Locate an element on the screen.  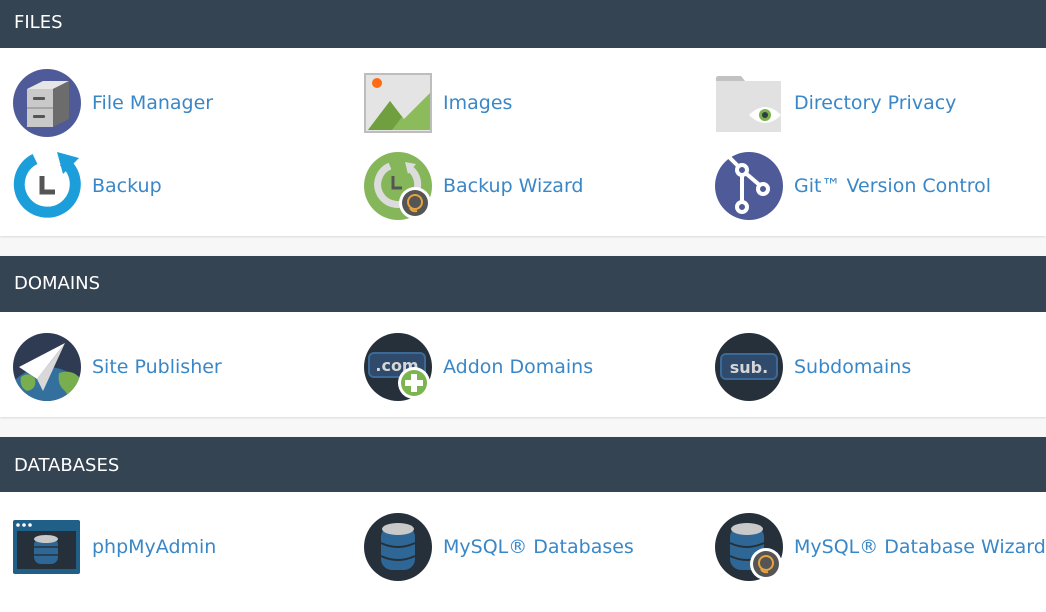
backup-clock-icon is located at coordinates (47, 185).